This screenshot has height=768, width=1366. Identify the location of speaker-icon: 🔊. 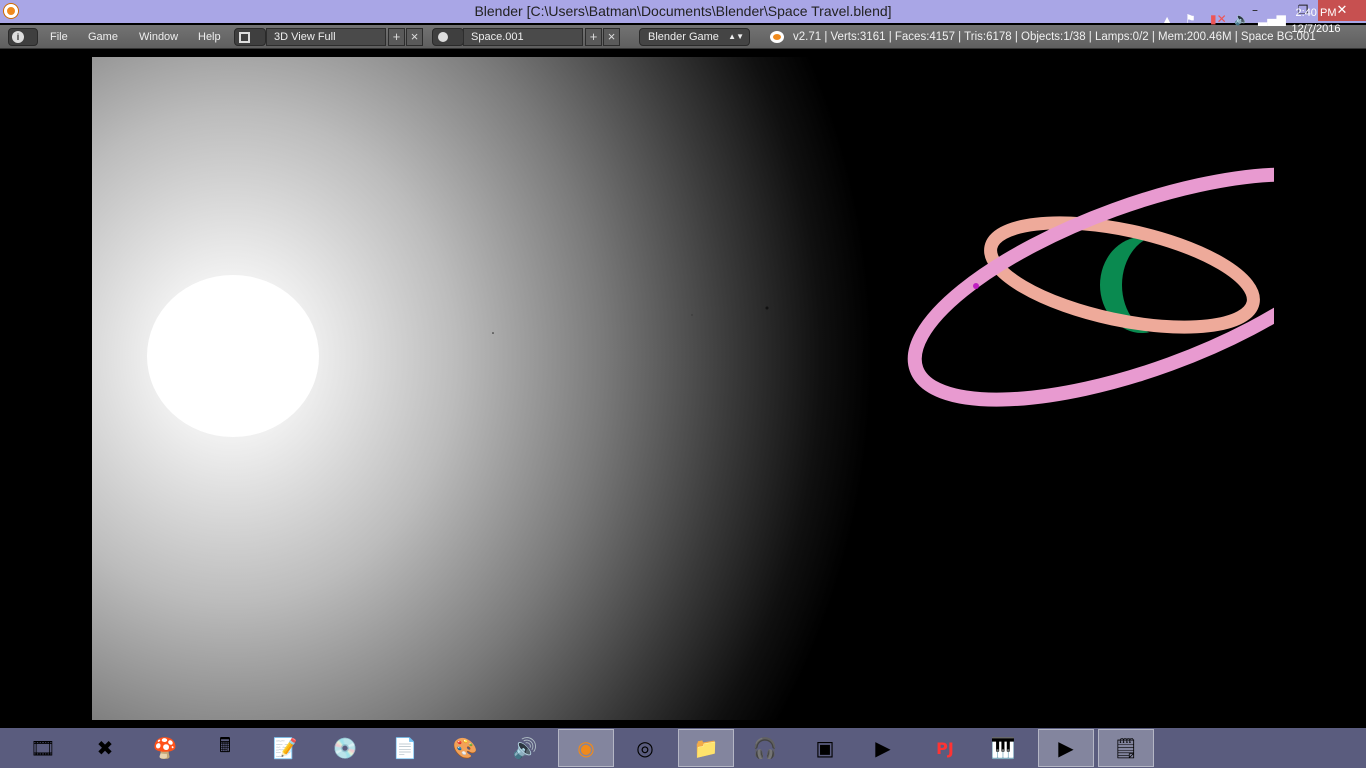
(525, 748).